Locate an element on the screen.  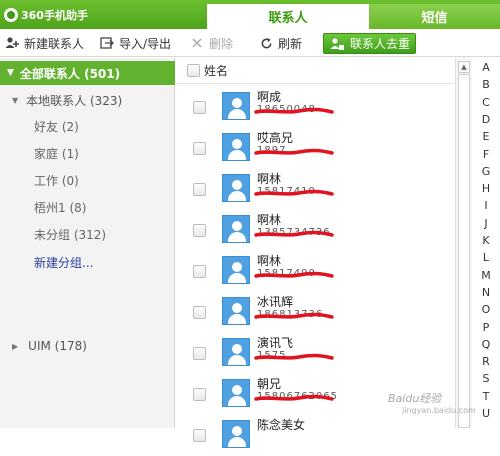
tab-contacts-label: 联系人 is located at coordinates (288, 18).